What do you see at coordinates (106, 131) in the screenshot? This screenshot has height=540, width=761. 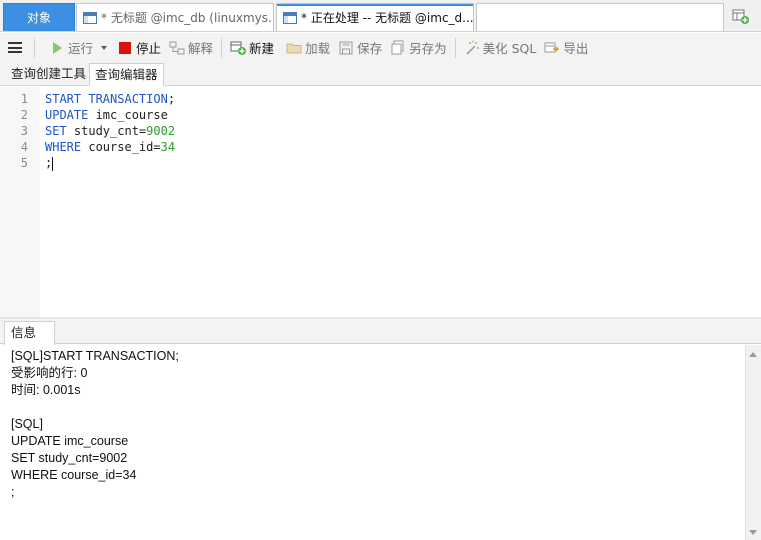 I see `sql-text: study_cnt=` at bounding box center [106, 131].